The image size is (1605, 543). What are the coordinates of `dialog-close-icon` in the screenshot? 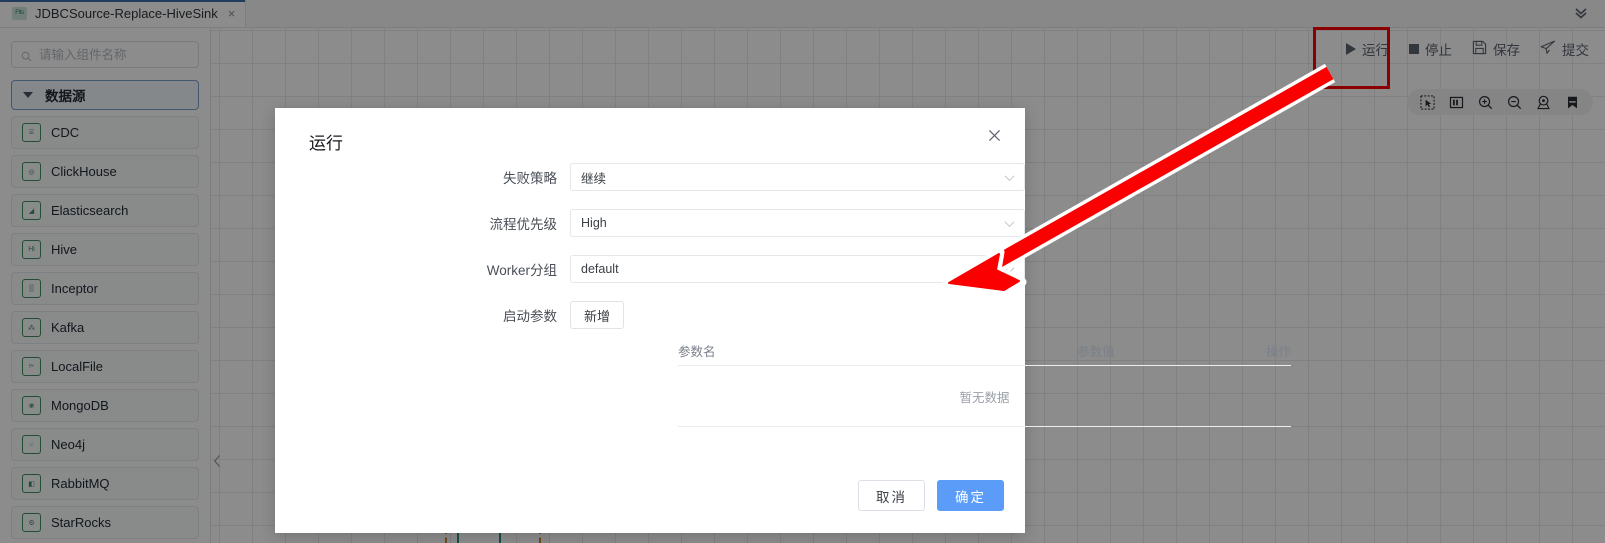 It's located at (994, 135).